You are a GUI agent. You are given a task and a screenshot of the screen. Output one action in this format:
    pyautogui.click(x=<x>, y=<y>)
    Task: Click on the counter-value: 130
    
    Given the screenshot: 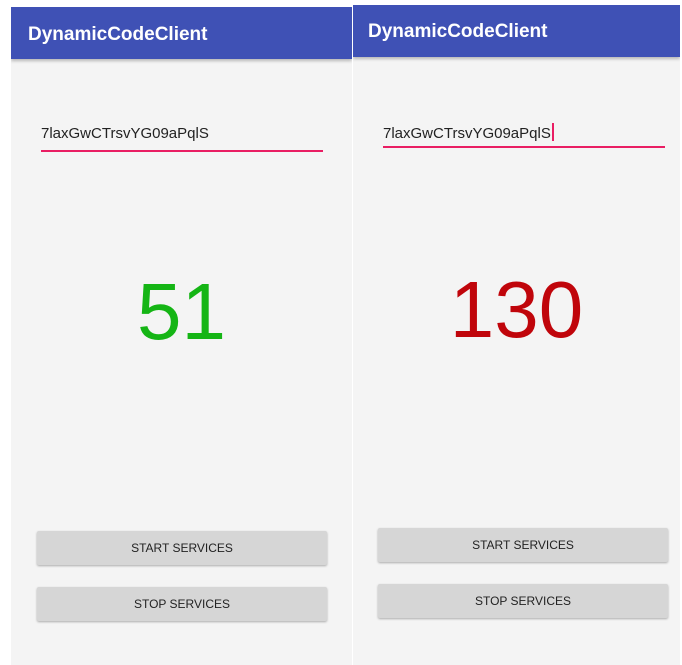 What is the action you would take?
    pyautogui.click(x=516, y=309)
    